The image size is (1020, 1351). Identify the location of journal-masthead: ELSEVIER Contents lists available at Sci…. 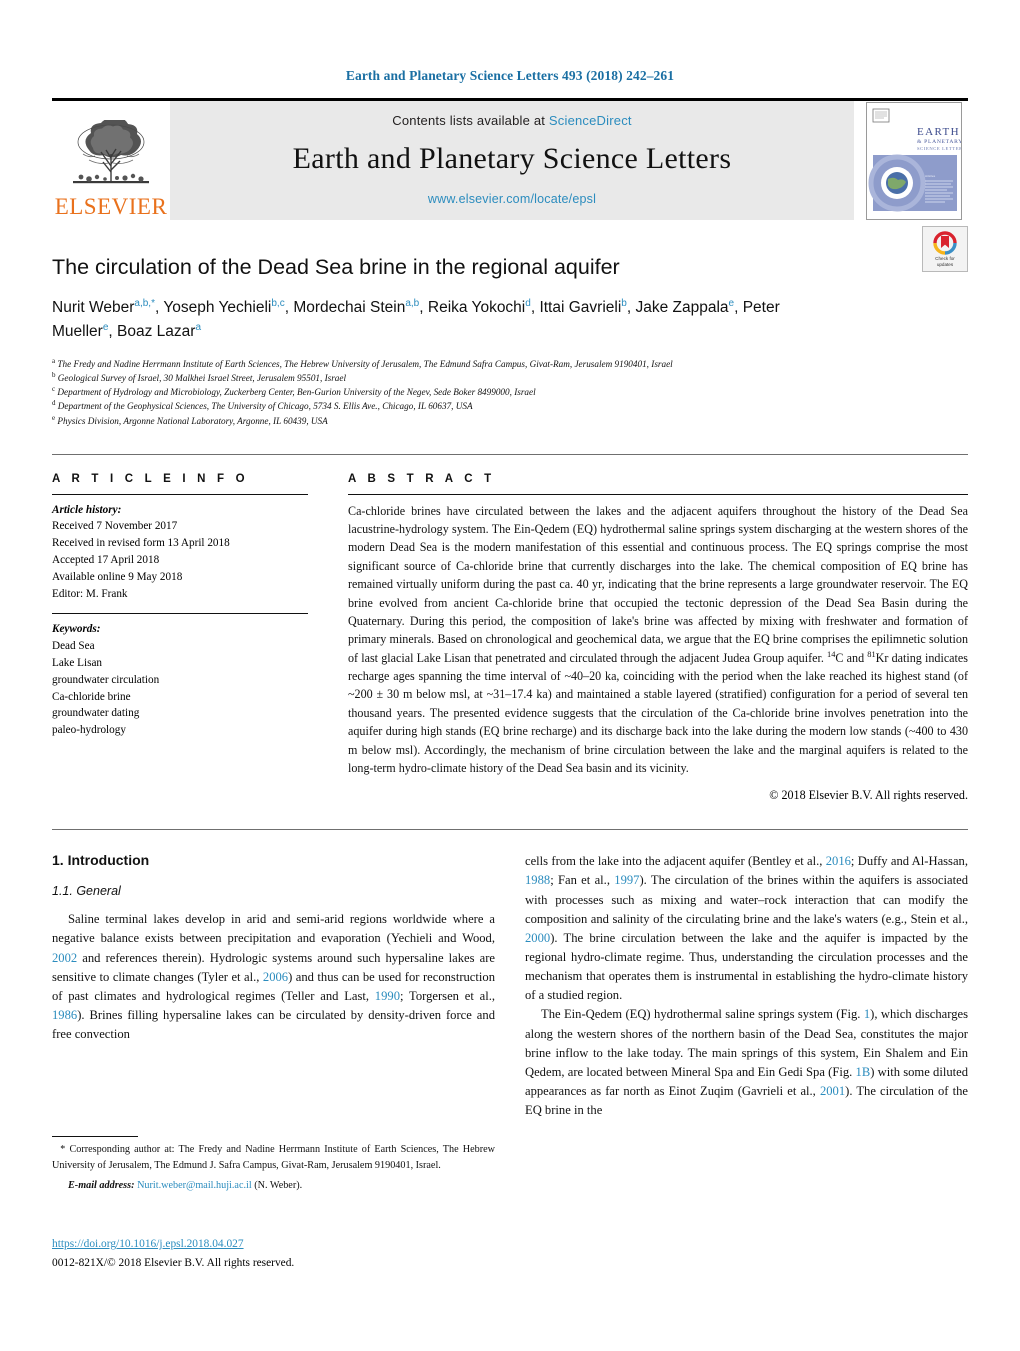
(510, 159).